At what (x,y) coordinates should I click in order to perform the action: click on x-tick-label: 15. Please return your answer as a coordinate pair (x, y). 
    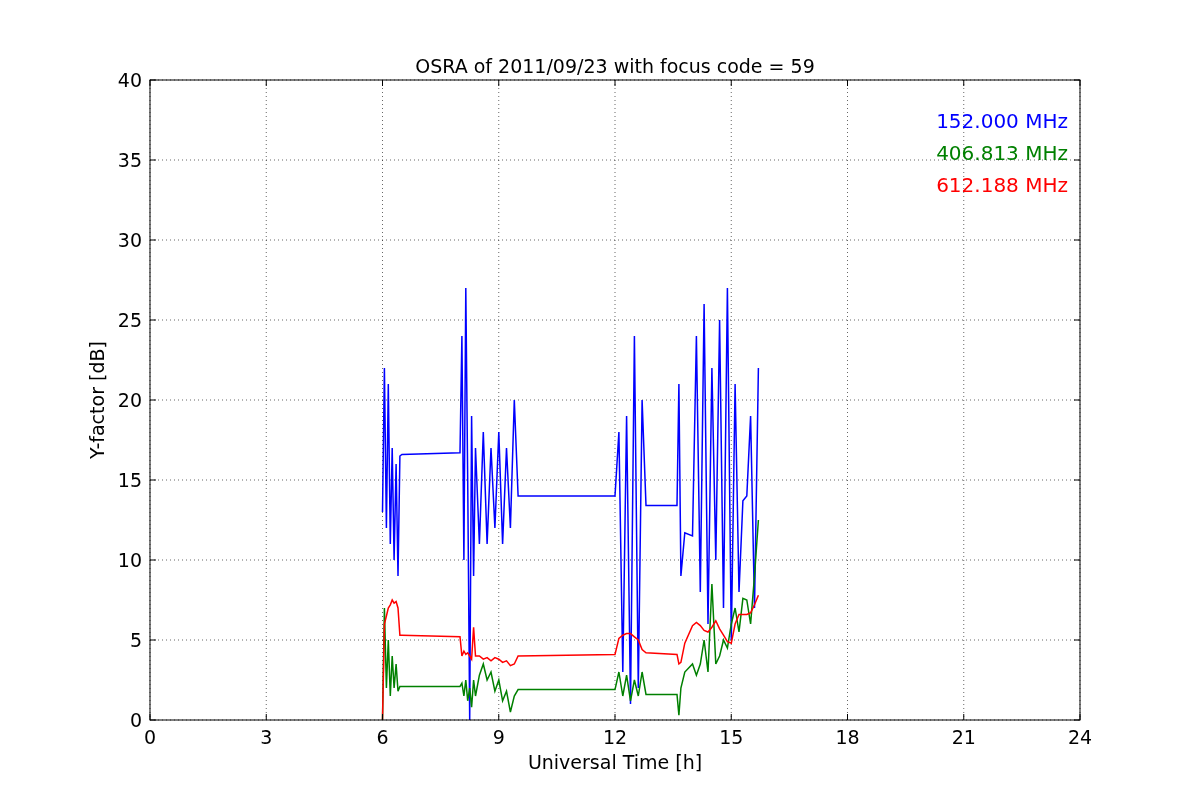
    Looking at the image, I should click on (731, 737).